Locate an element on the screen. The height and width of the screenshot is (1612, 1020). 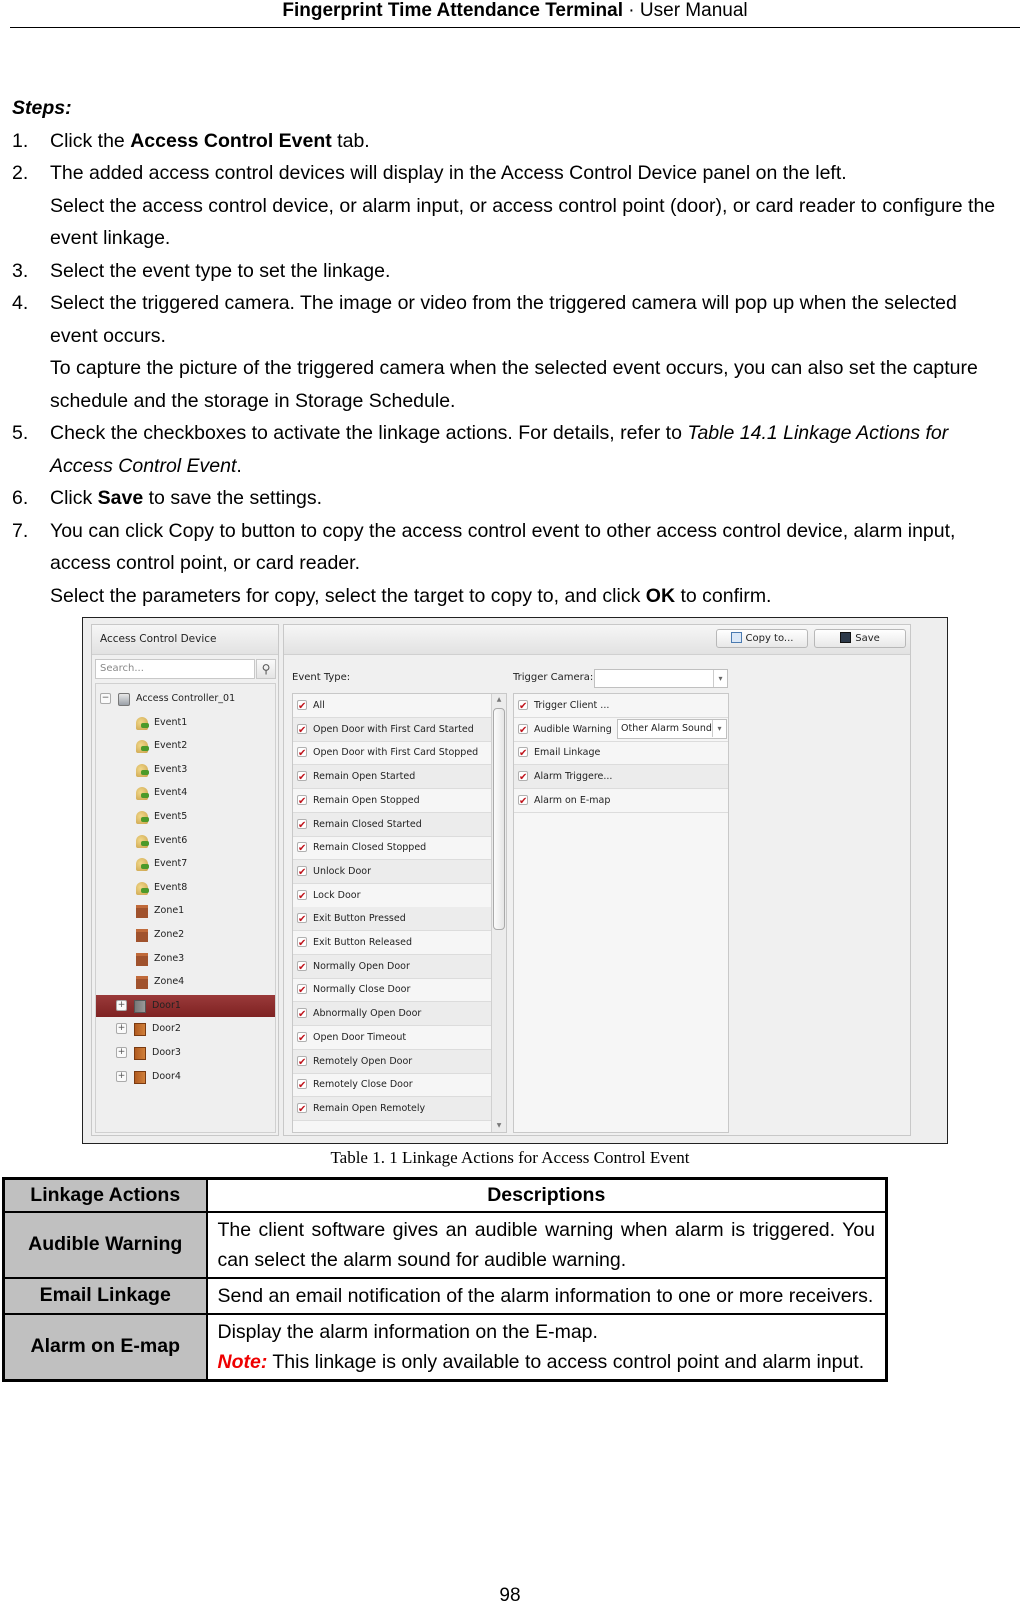
event-type-row: Remotely Open Door is located at coordinates (392, 1061).